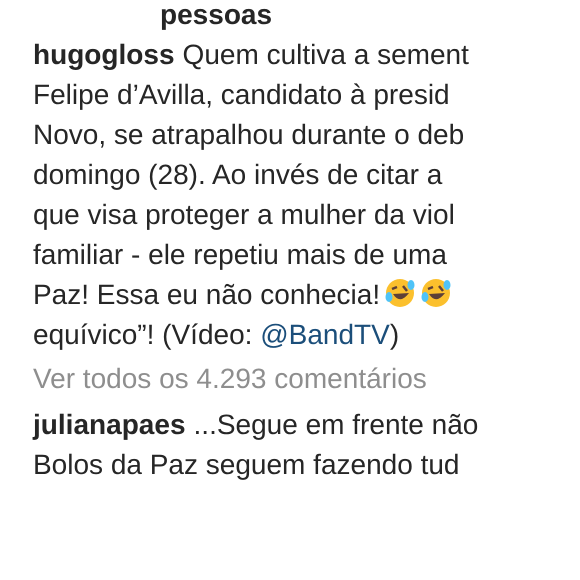  Describe the element at coordinates (240, 254) in the screenshot. I see `caption-text: familiar - ele repetiu mais de uma` at that location.